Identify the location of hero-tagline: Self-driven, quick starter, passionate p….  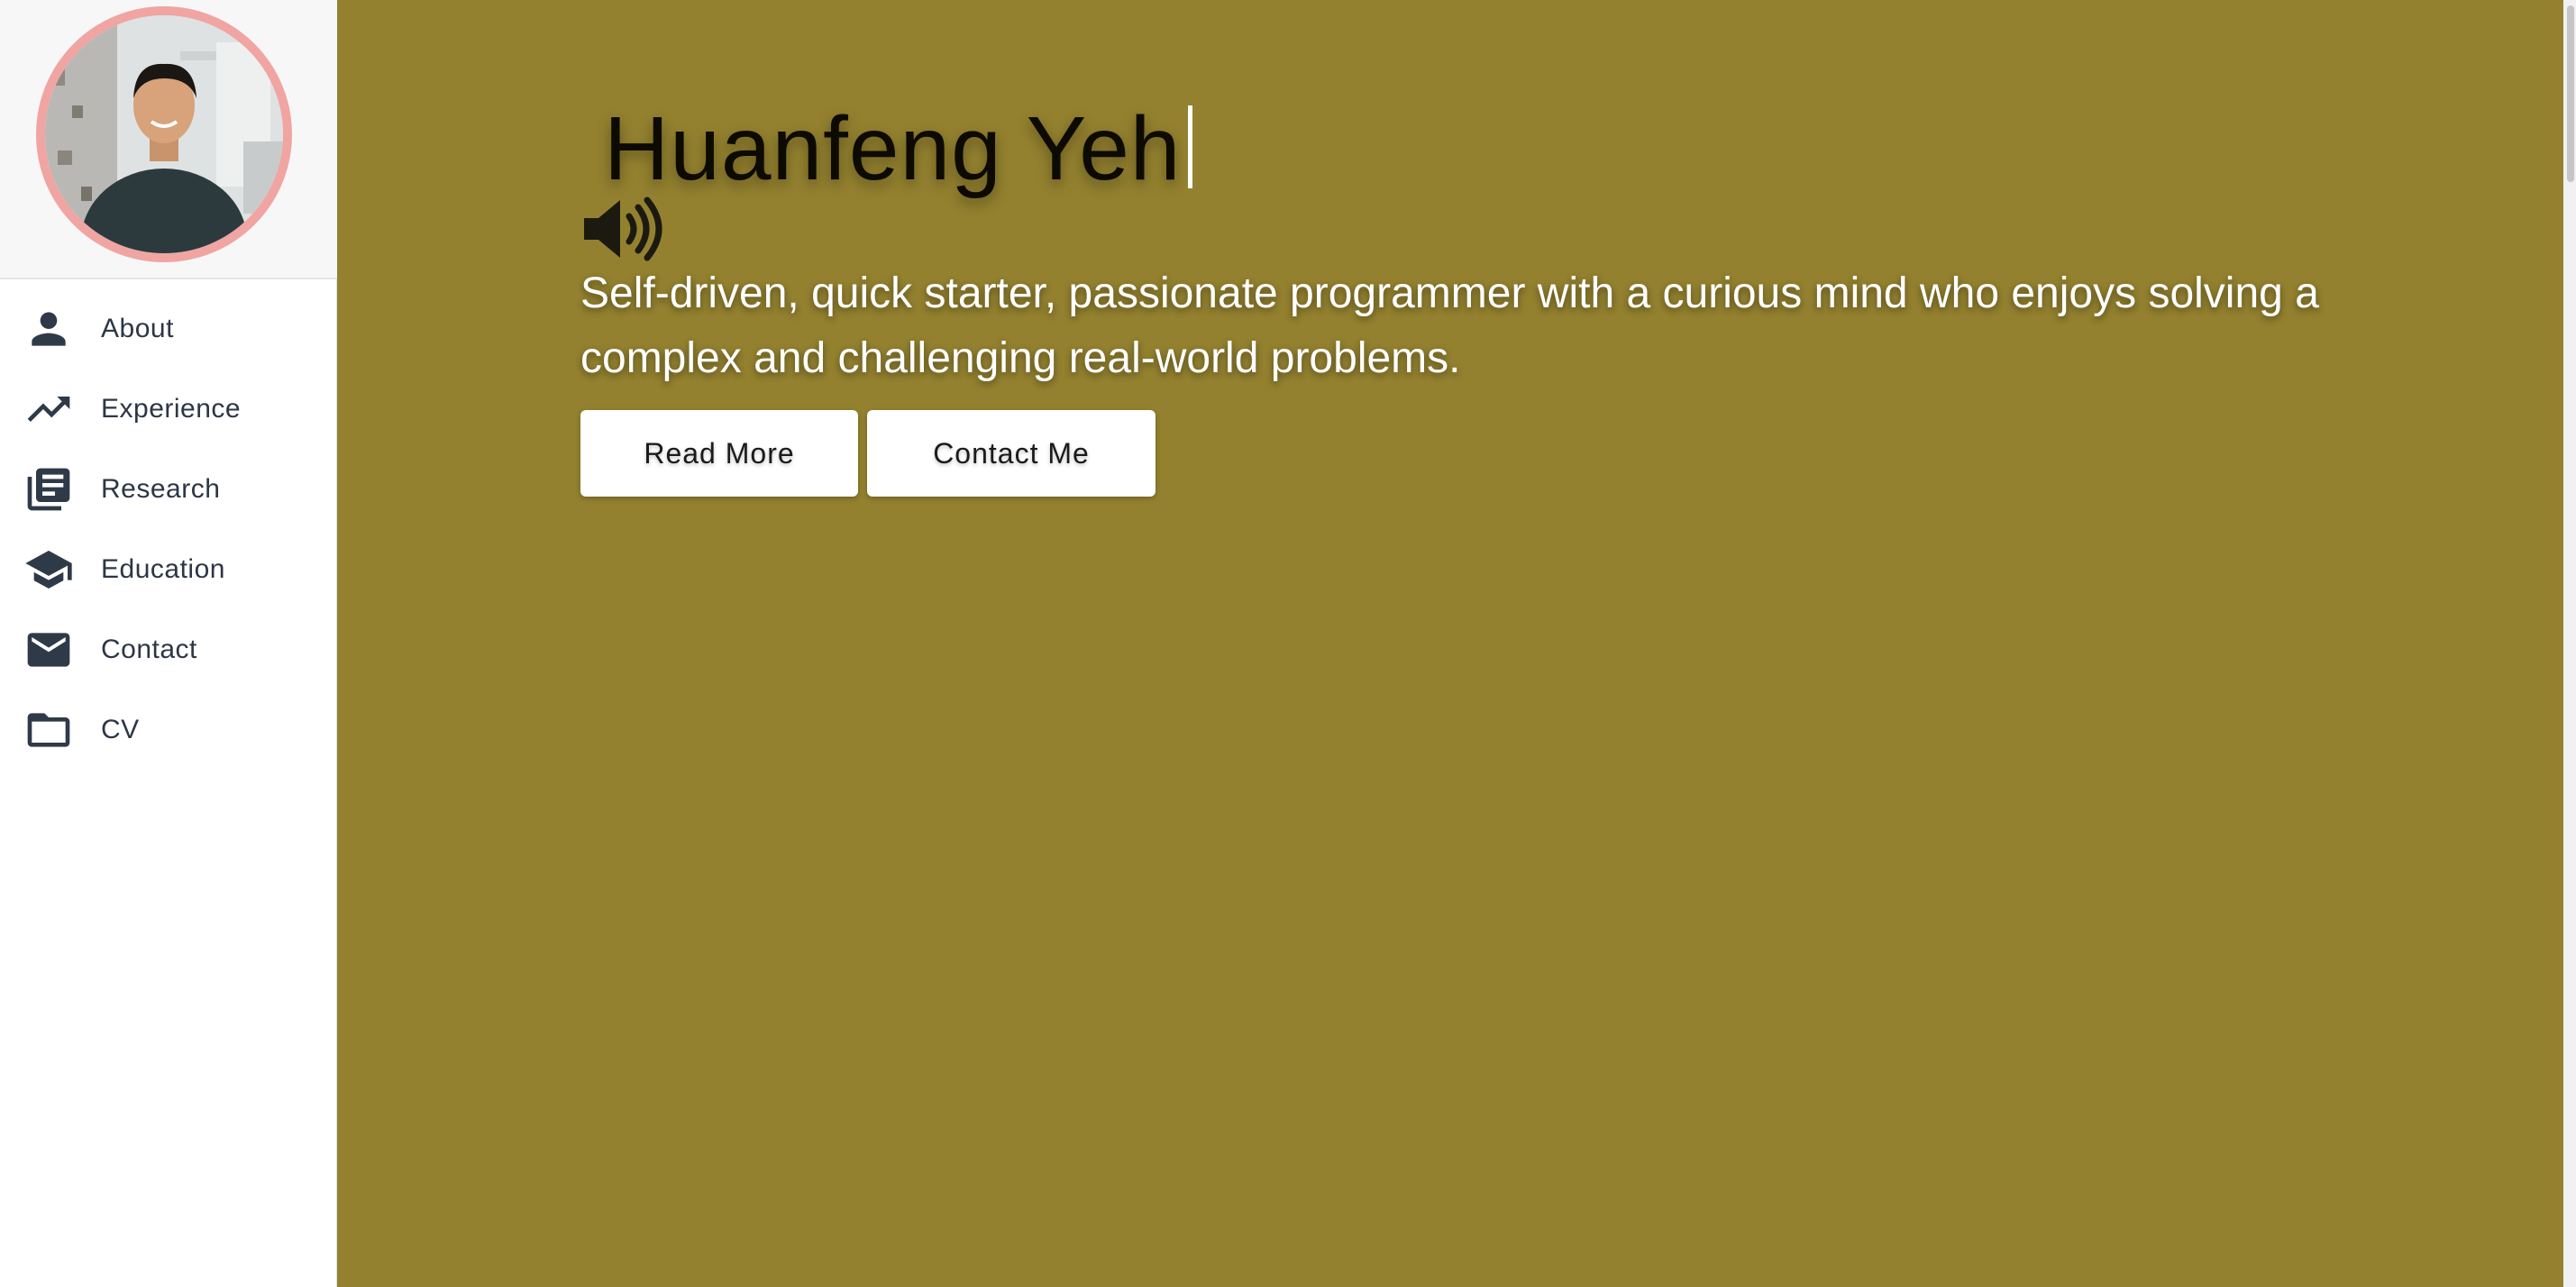
(1449, 325).